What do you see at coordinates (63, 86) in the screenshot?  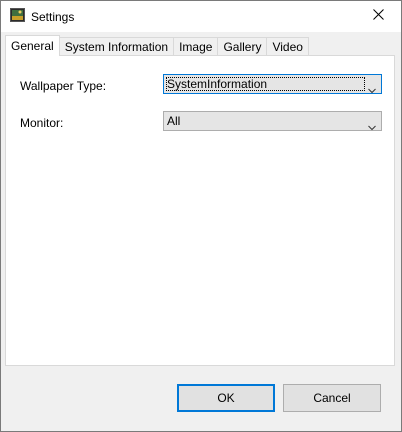 I see `wallpaper-type-label: Wallpaper Type:` at bounding box center [63, 86].